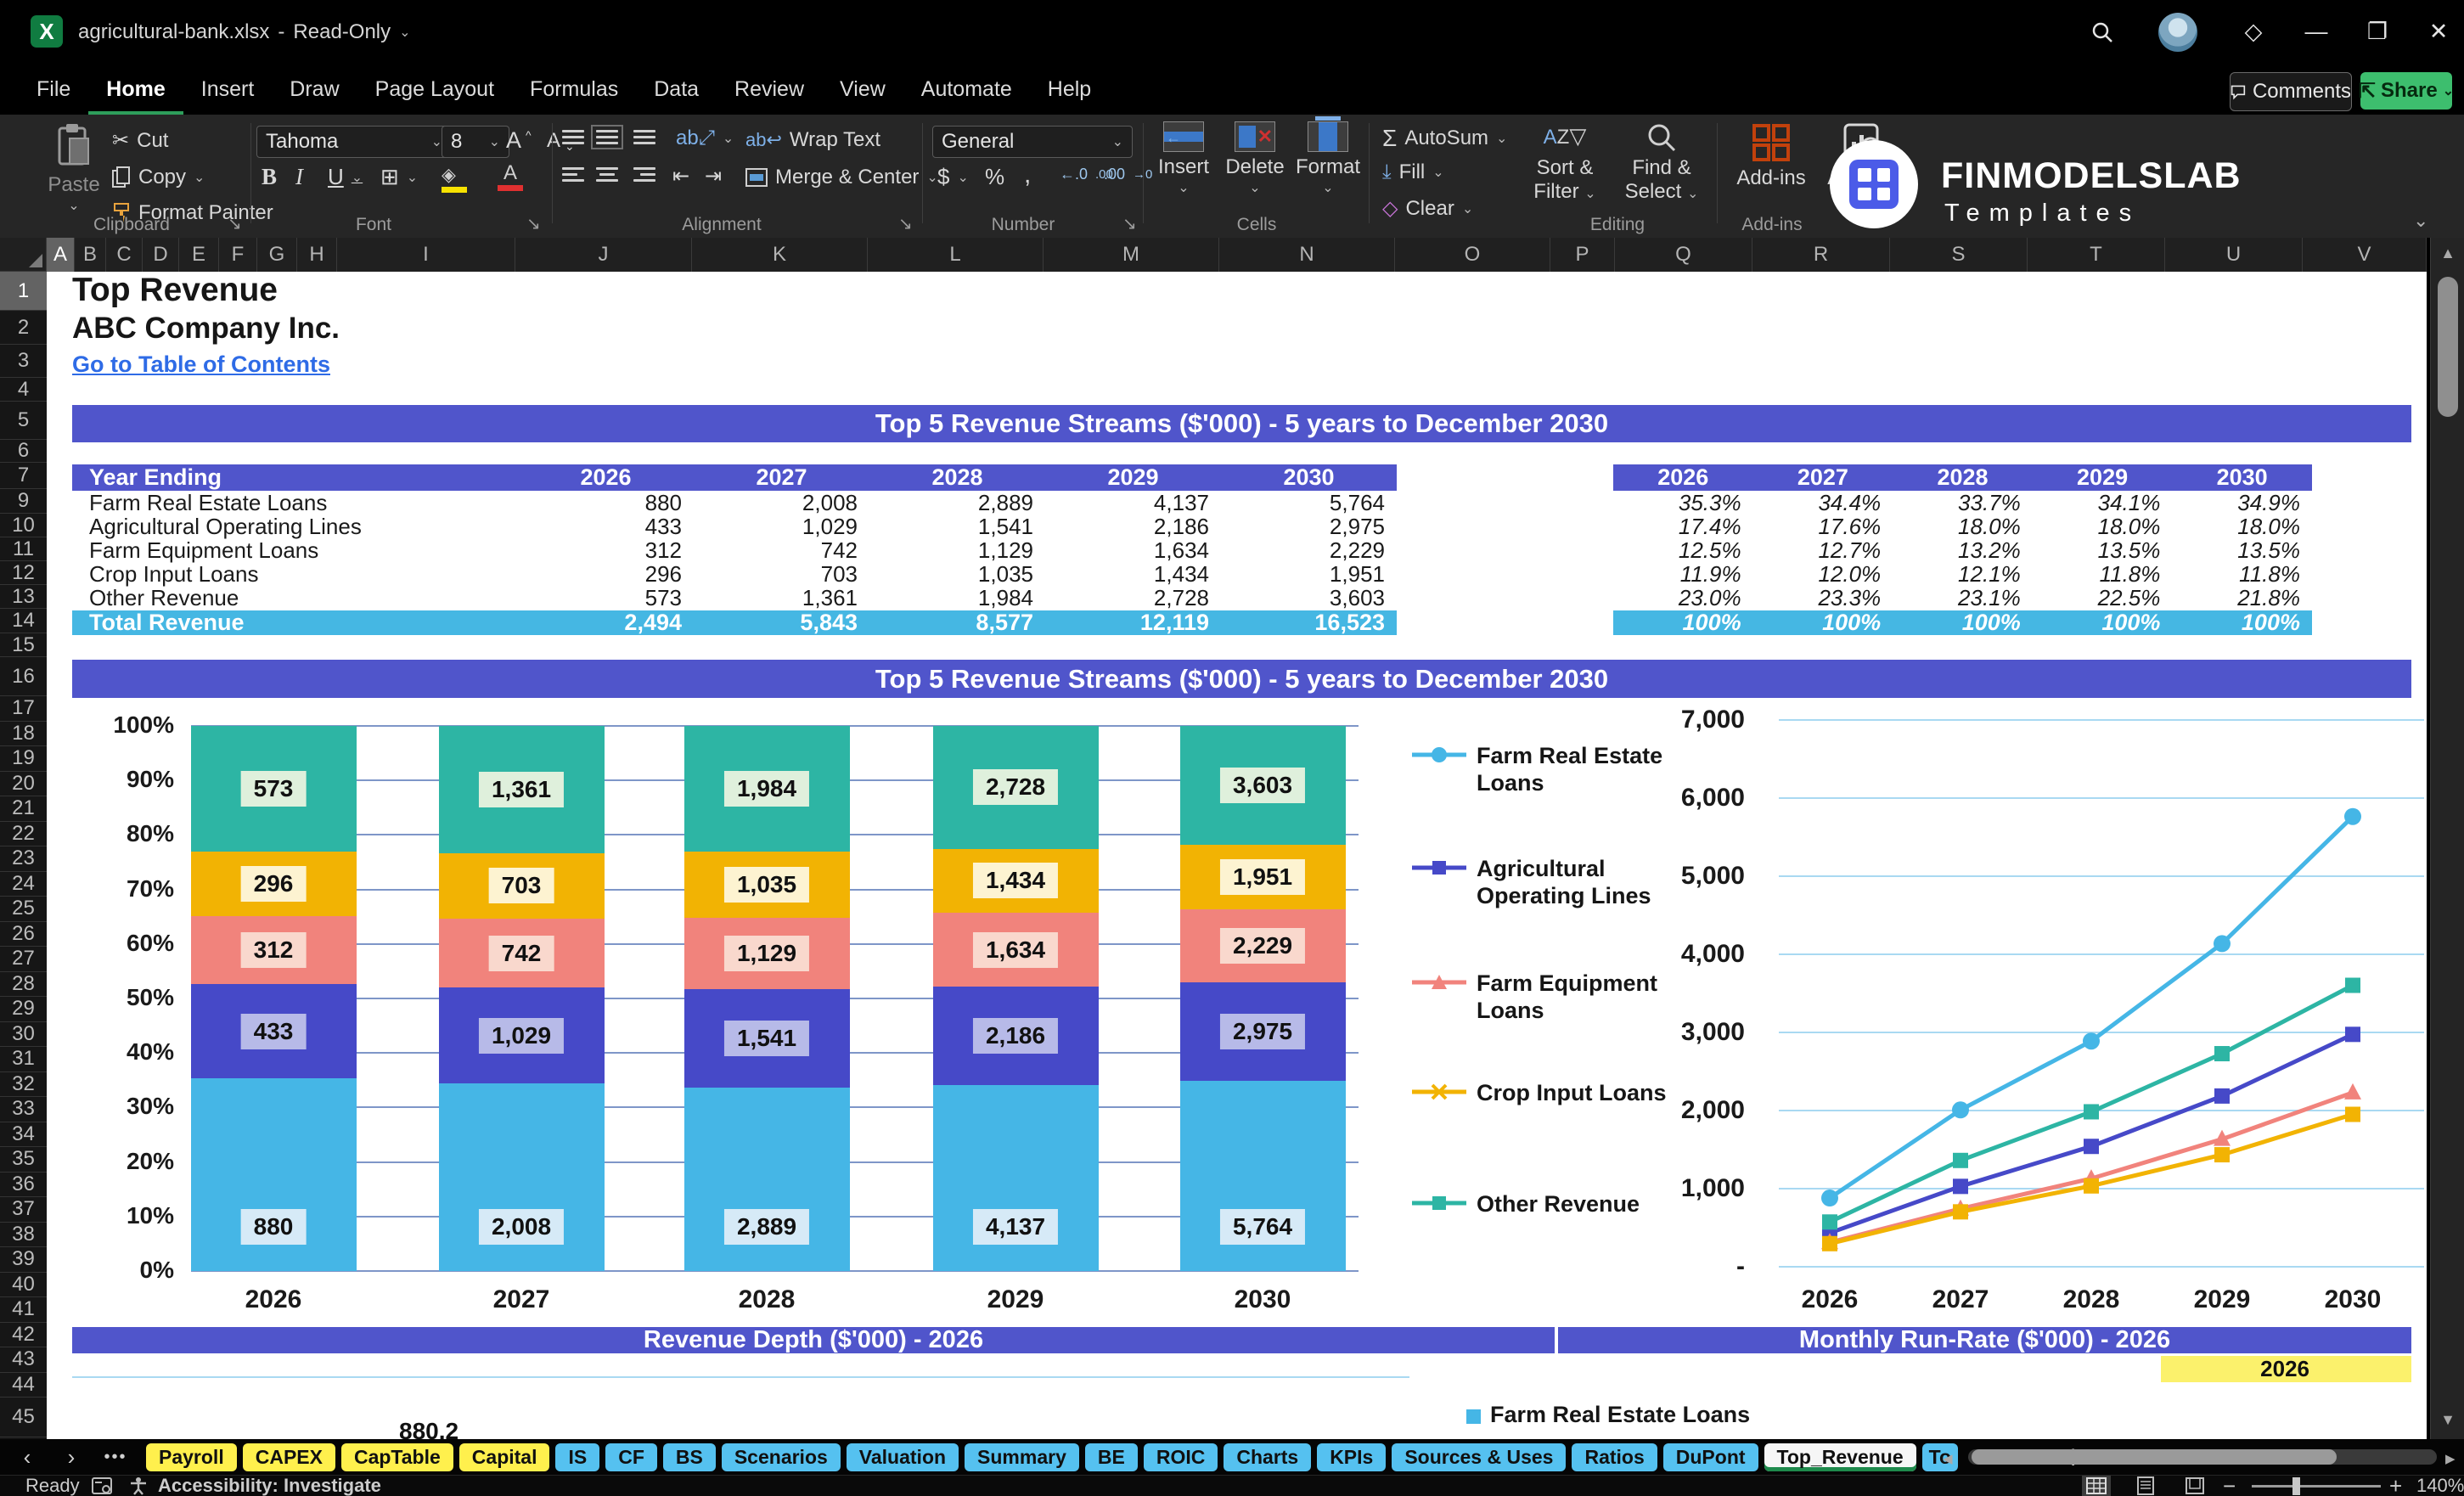 The height and width of the screenshot is (1496, 2464). What do you see at coordinates (2096, 255) in the screenshot?
I see `column-header-T: T` at bounding box center [2096, 255].